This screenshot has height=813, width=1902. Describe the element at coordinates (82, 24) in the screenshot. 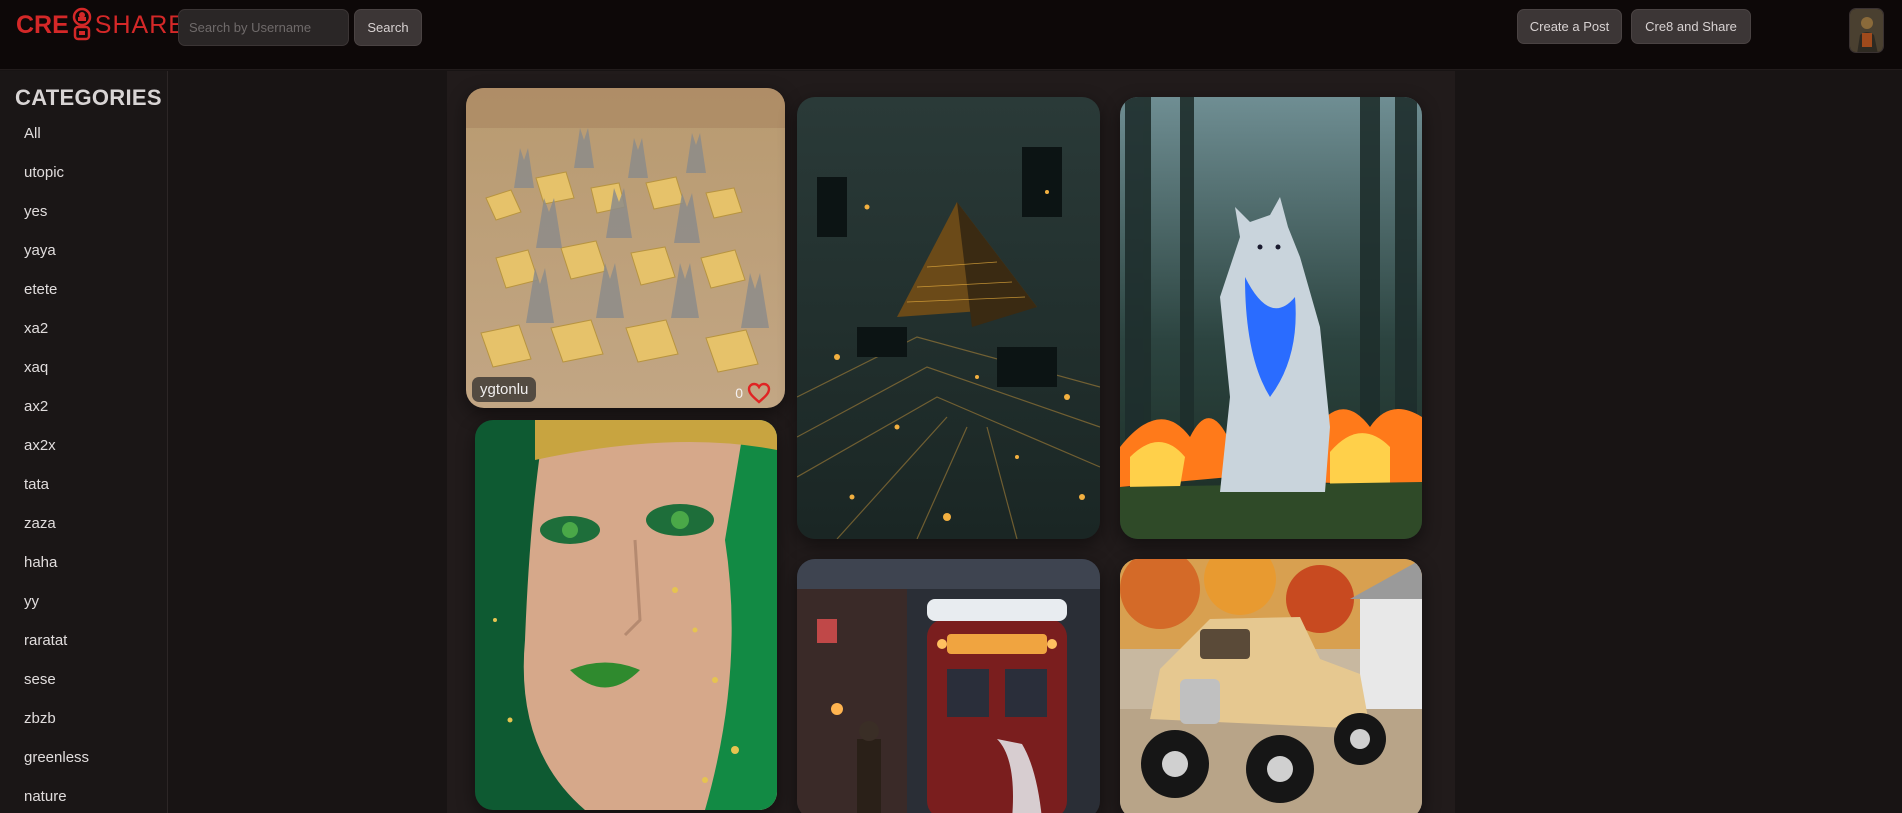

I see `logo-badge-icon` at that location.